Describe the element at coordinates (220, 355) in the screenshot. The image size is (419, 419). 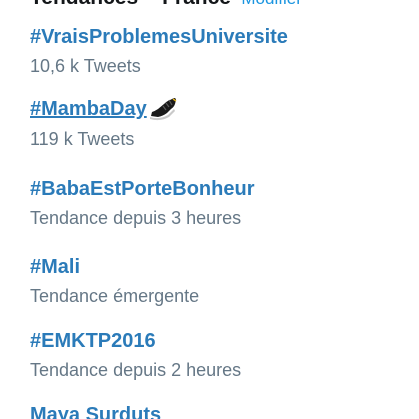
I see `trend-item: #EMKTP2016 Tendance depuis 2 heures` at that location.